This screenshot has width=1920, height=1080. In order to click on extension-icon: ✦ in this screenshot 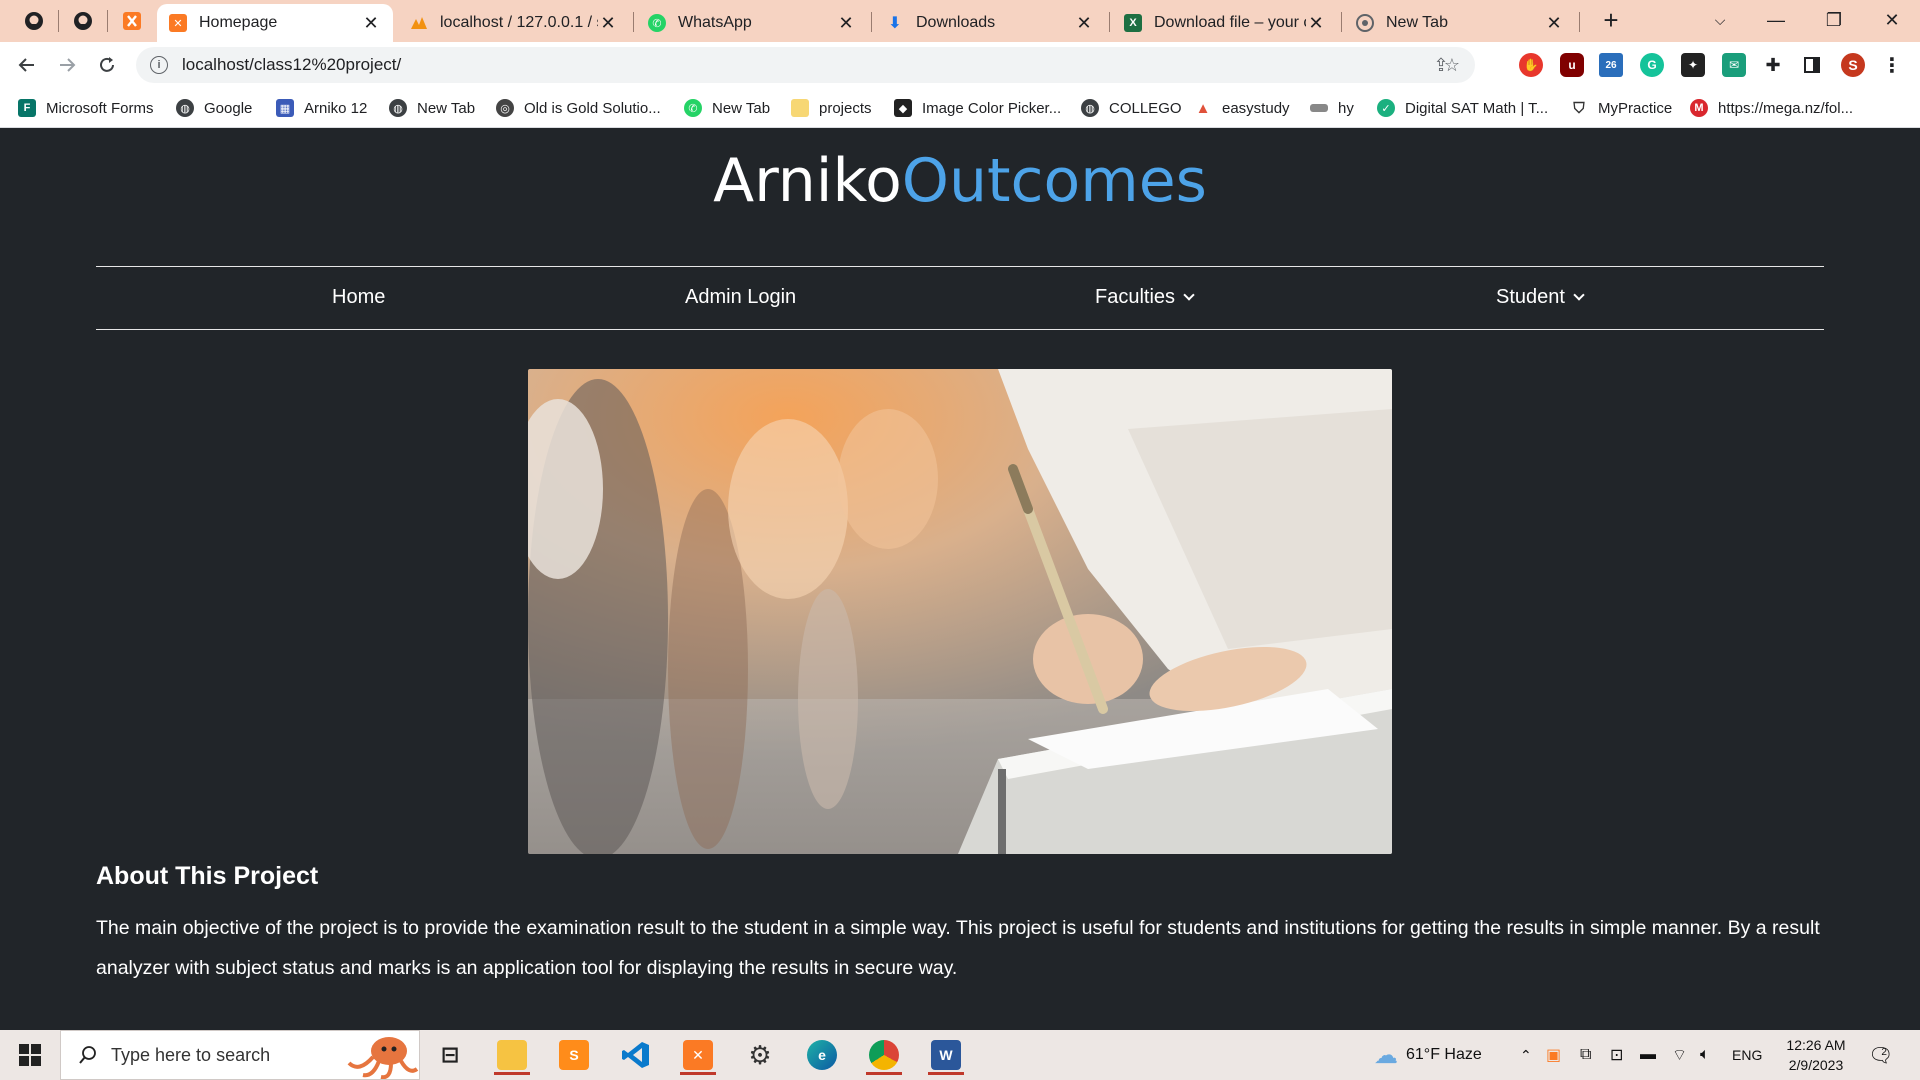, I will do `click(1693, 65)`.